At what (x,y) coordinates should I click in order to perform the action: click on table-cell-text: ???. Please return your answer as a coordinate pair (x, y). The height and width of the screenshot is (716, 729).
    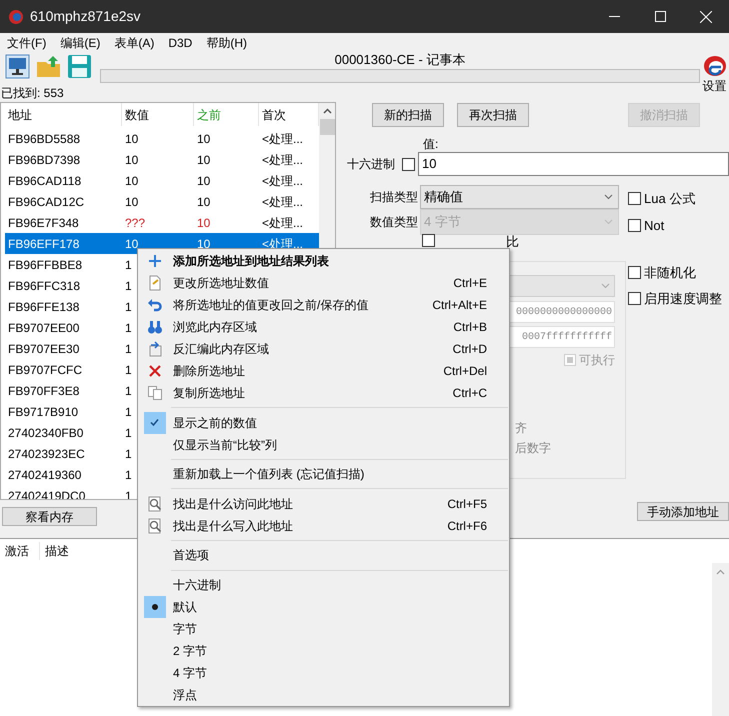
    Looking at the image, I should click on (135, 223).